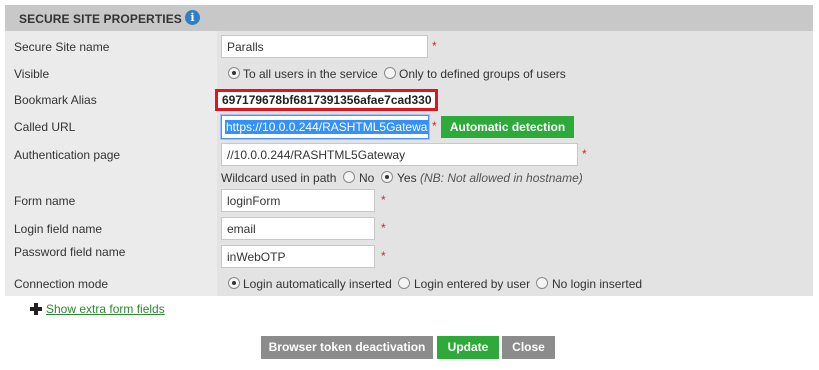  Describe the element at coordinates (390, 73) in the screenshot. I see `visible-groups-radio` at that location.